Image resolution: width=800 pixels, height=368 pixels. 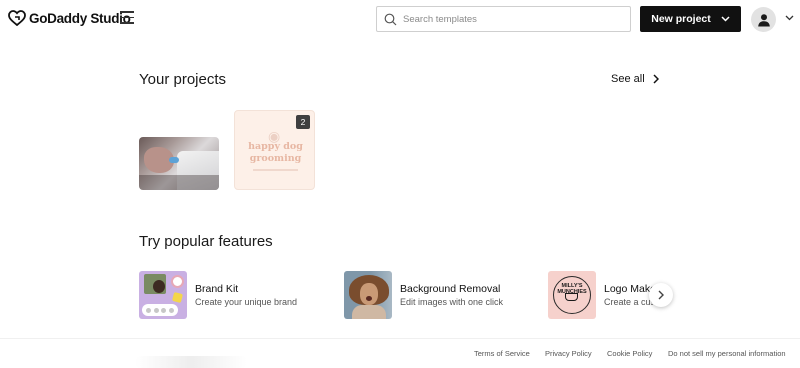 What do you see at coordinates (275, 170) in the screenshot?
I see `project-design-tagline` at bounding box center [275, 170].